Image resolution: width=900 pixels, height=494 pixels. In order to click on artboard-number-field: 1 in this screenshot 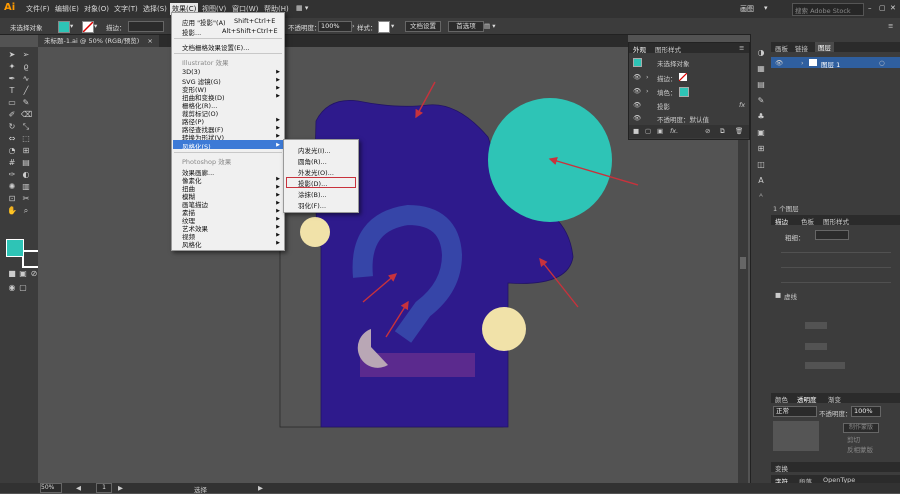, I will do `click(104, 488)`.